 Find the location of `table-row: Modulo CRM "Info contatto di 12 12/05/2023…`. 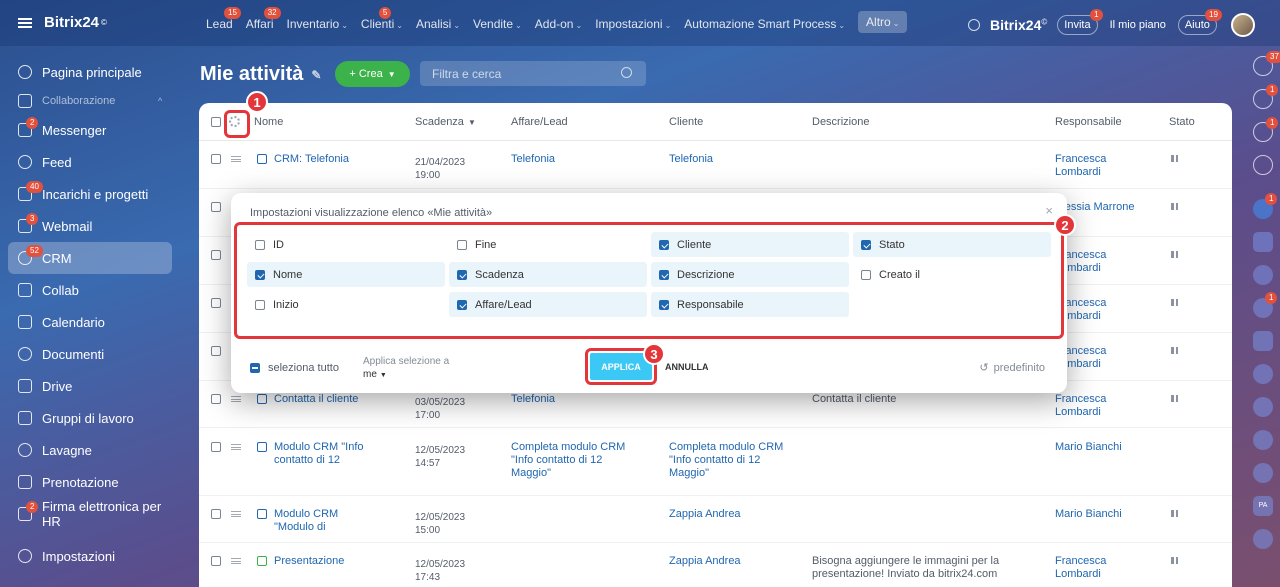

table-row: Modulo CRM "Info contatto di 12 12/05/2023… is located at coordinates (715, 462).